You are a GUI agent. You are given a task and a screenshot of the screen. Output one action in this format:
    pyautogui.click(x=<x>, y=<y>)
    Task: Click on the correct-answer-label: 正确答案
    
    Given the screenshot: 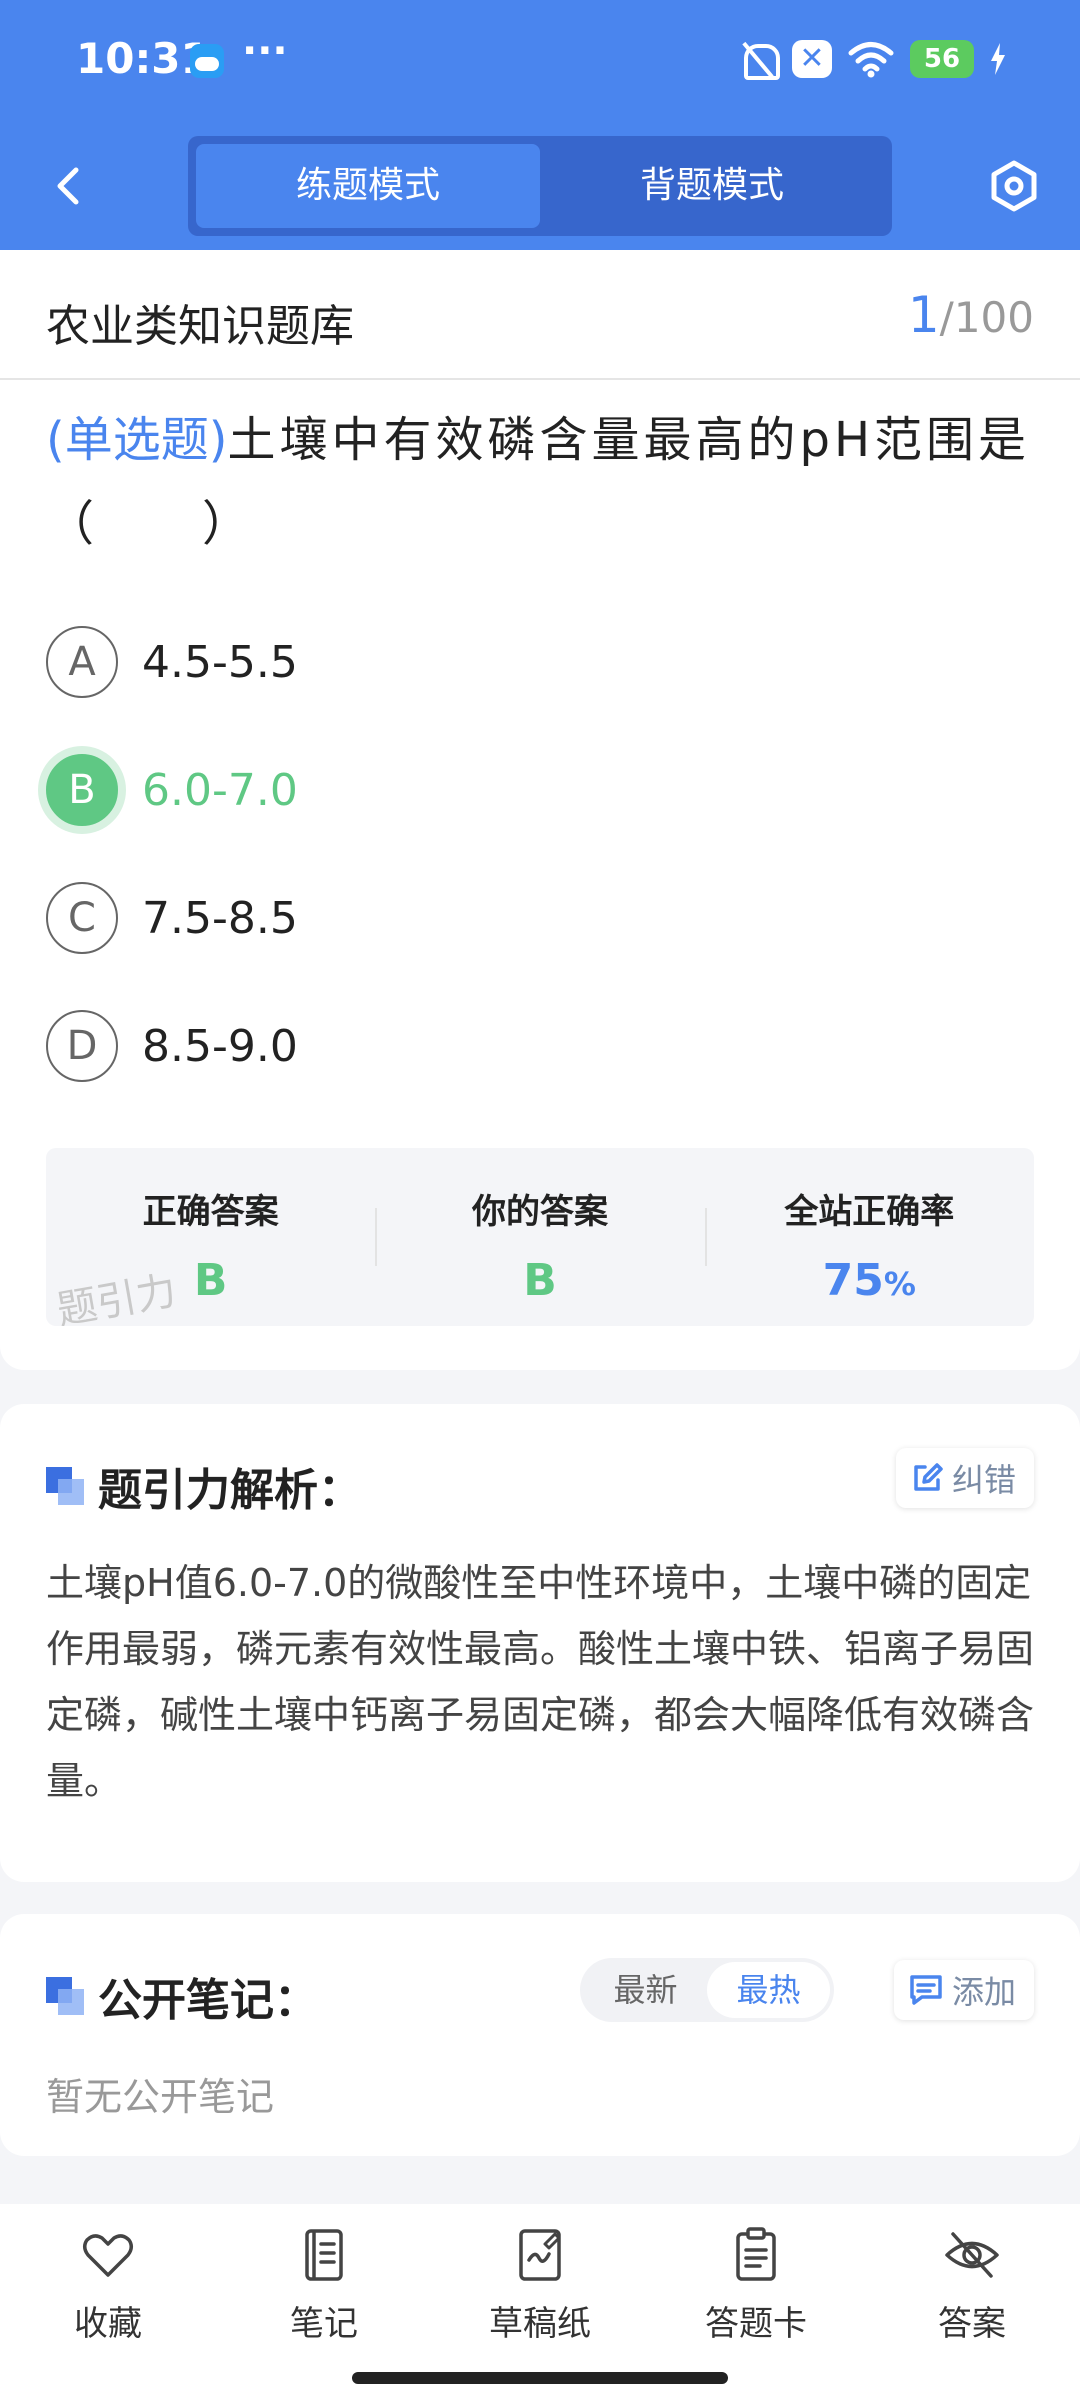 What is the action you would take?
    pyautogui.click(x=210, y=1212)
    